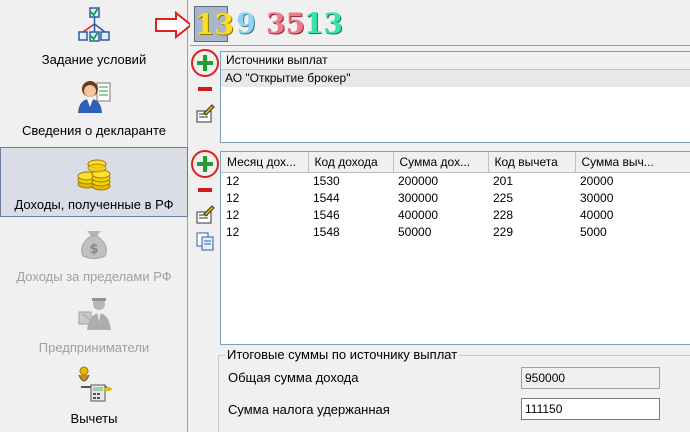 This screenshot has width=690, height=432. What do you see at coordinates (326, 197) in the screenshot?
I see `cell-income-code: 1544` at bounding box center [326, 197].